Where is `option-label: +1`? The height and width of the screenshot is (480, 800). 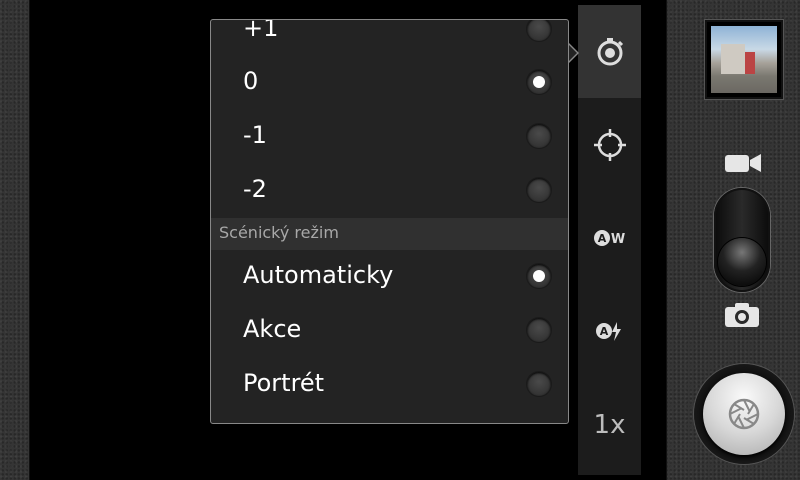 option-label: +1 is located at coordinates (261, 30).